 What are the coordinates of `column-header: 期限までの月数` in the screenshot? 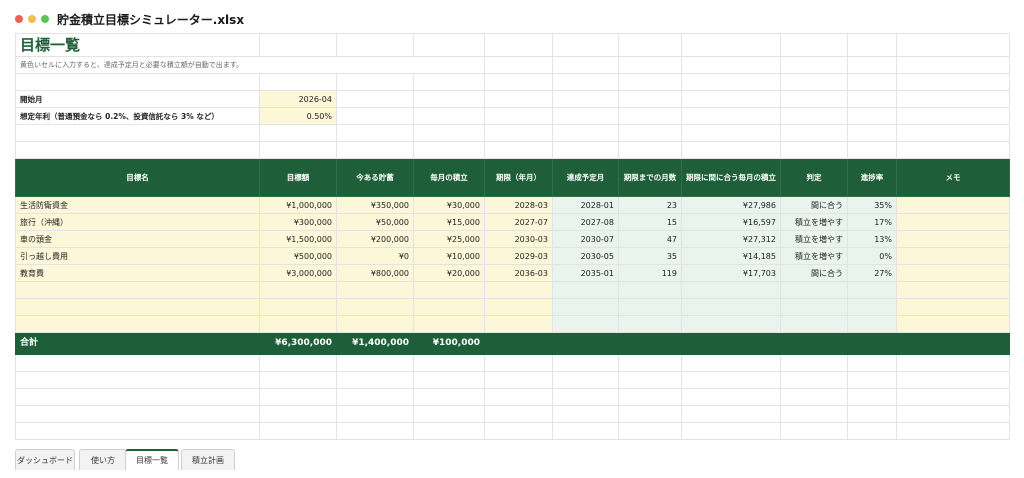 It's located at (650, 177).